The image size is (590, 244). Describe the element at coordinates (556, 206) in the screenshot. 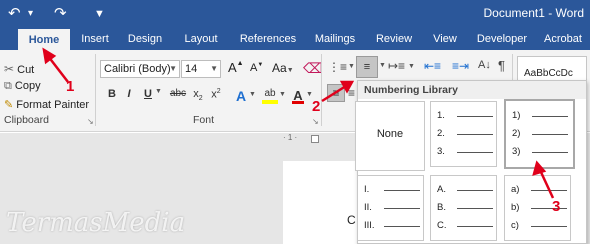

I see `annotation-number-3: 3` at that location.